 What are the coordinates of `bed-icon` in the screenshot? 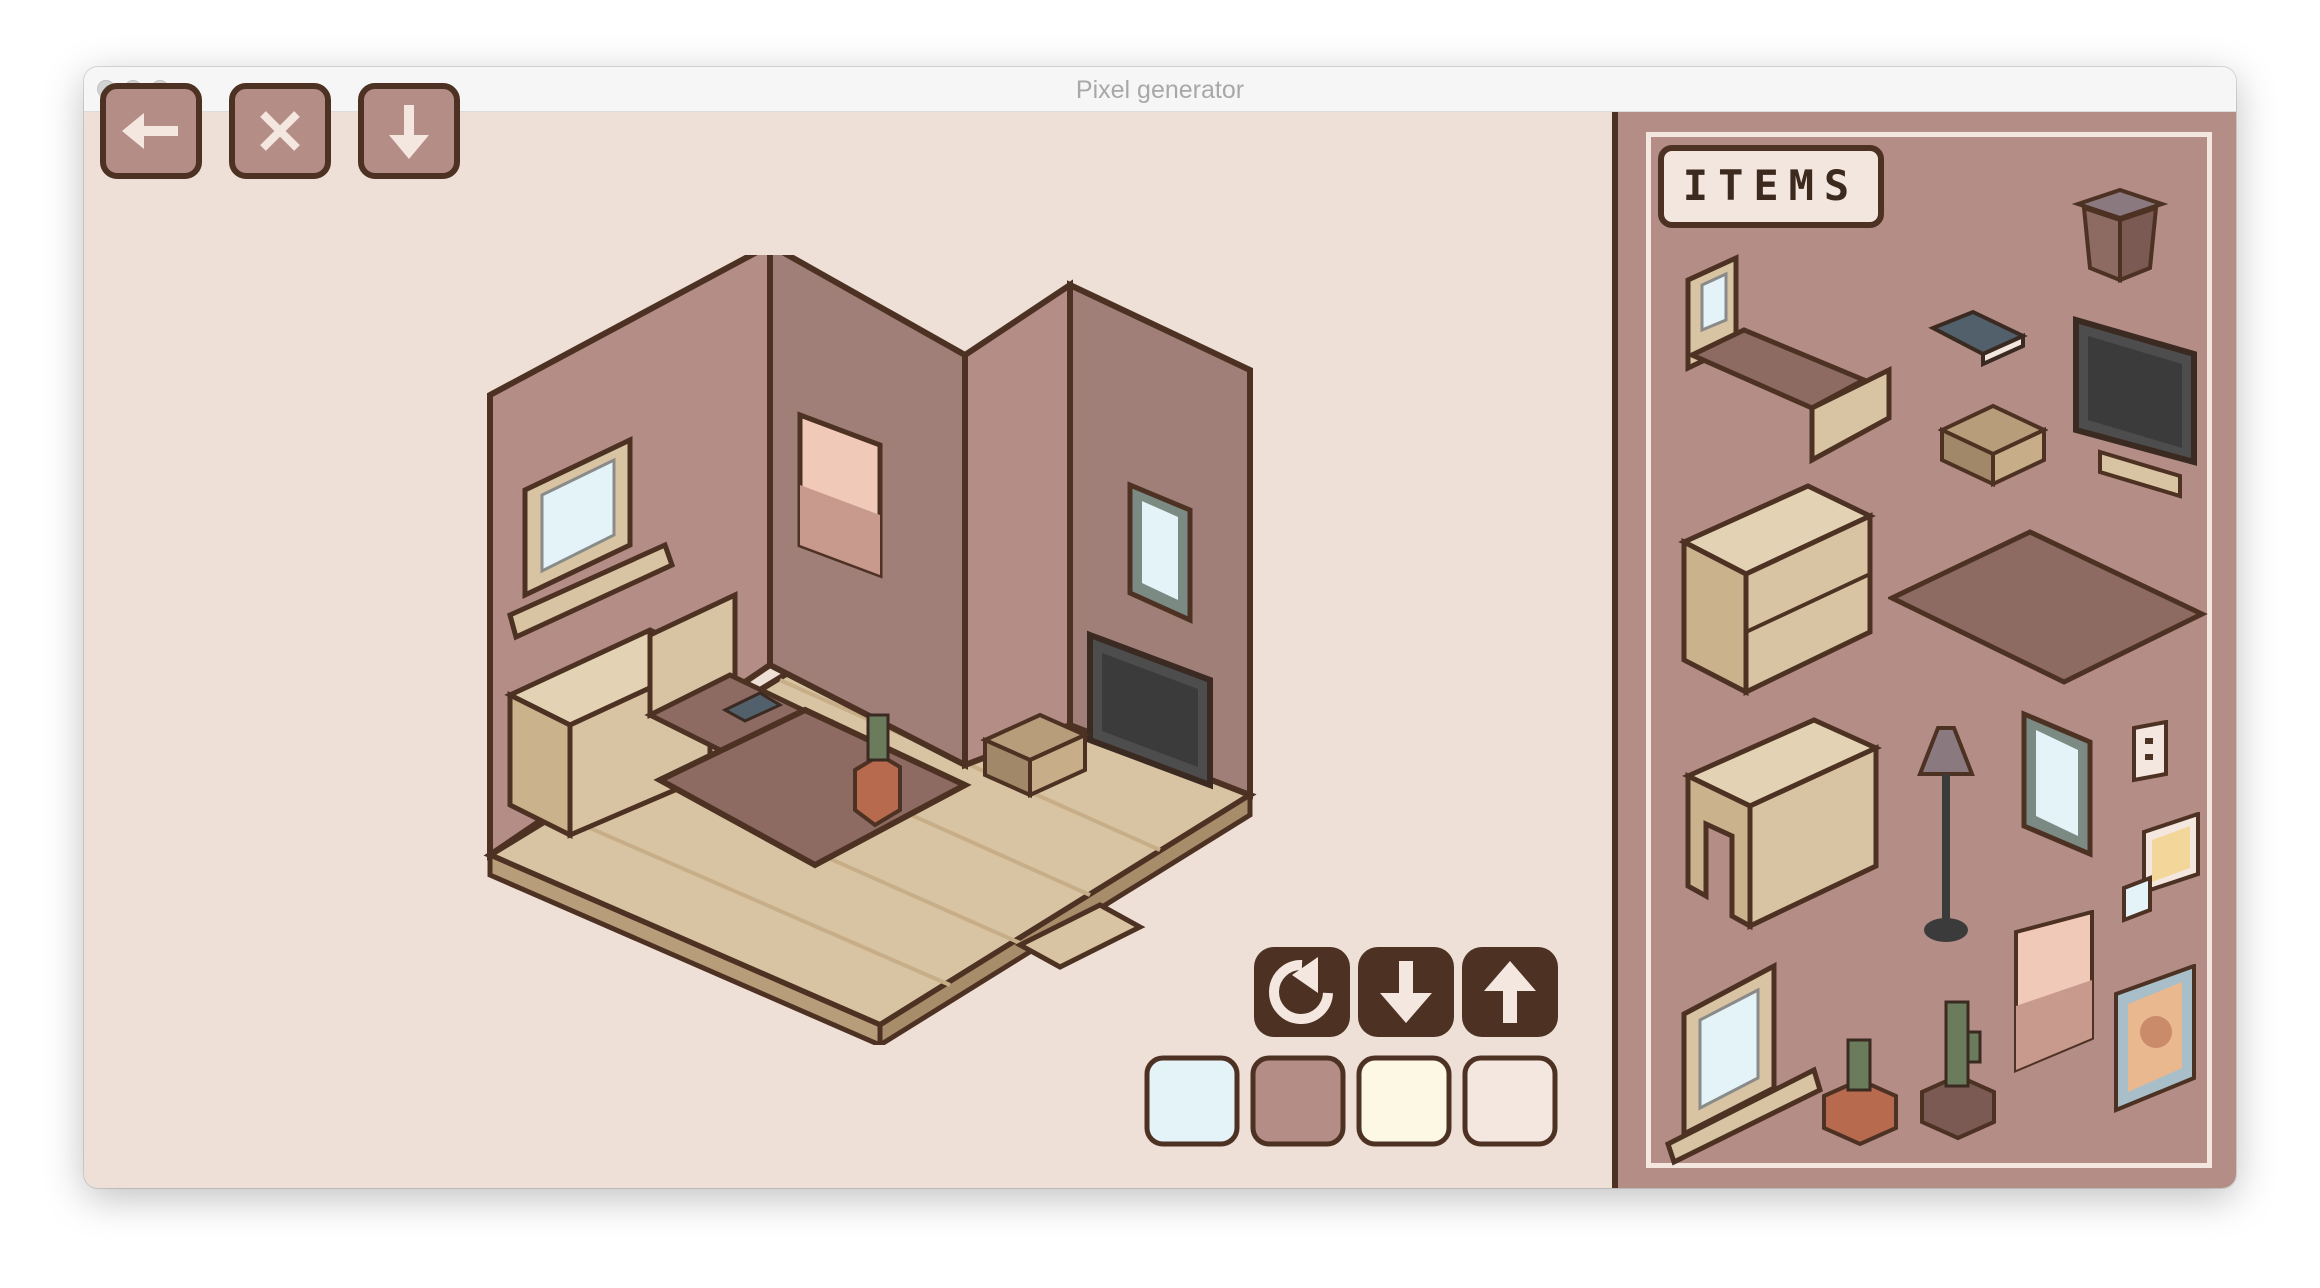 It's located at (1788, 359).